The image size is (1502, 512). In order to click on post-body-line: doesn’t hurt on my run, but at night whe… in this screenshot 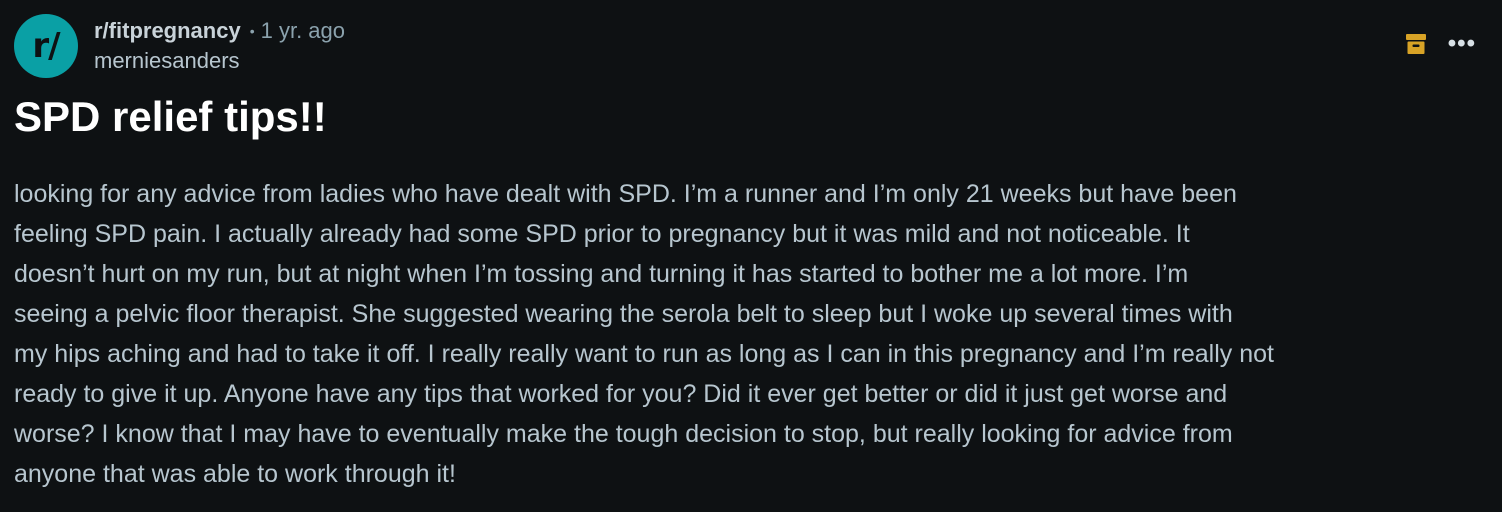, I will do `click(601, 274)`.